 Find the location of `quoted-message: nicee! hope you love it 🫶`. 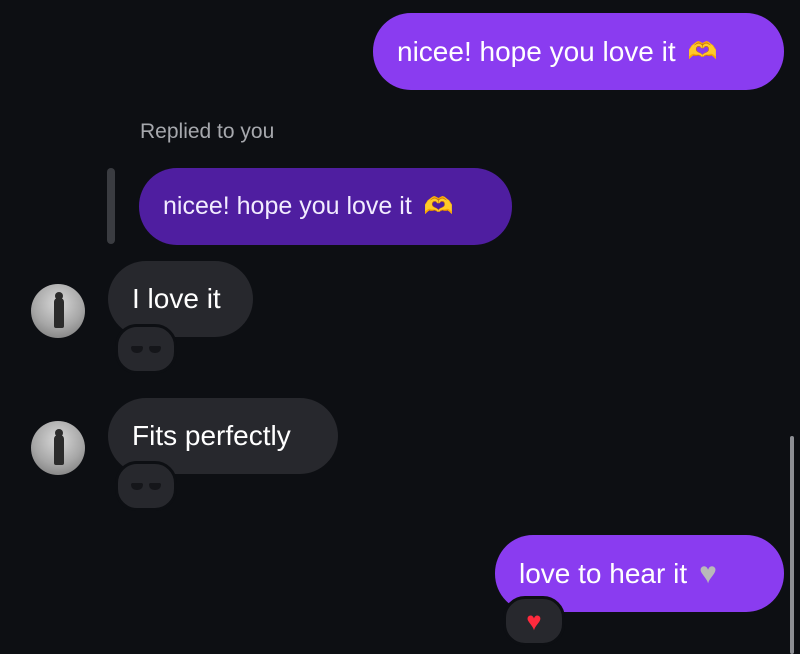

quoted-message: nicee! hope you love it 🫶 is located at coordinates (325, 206).